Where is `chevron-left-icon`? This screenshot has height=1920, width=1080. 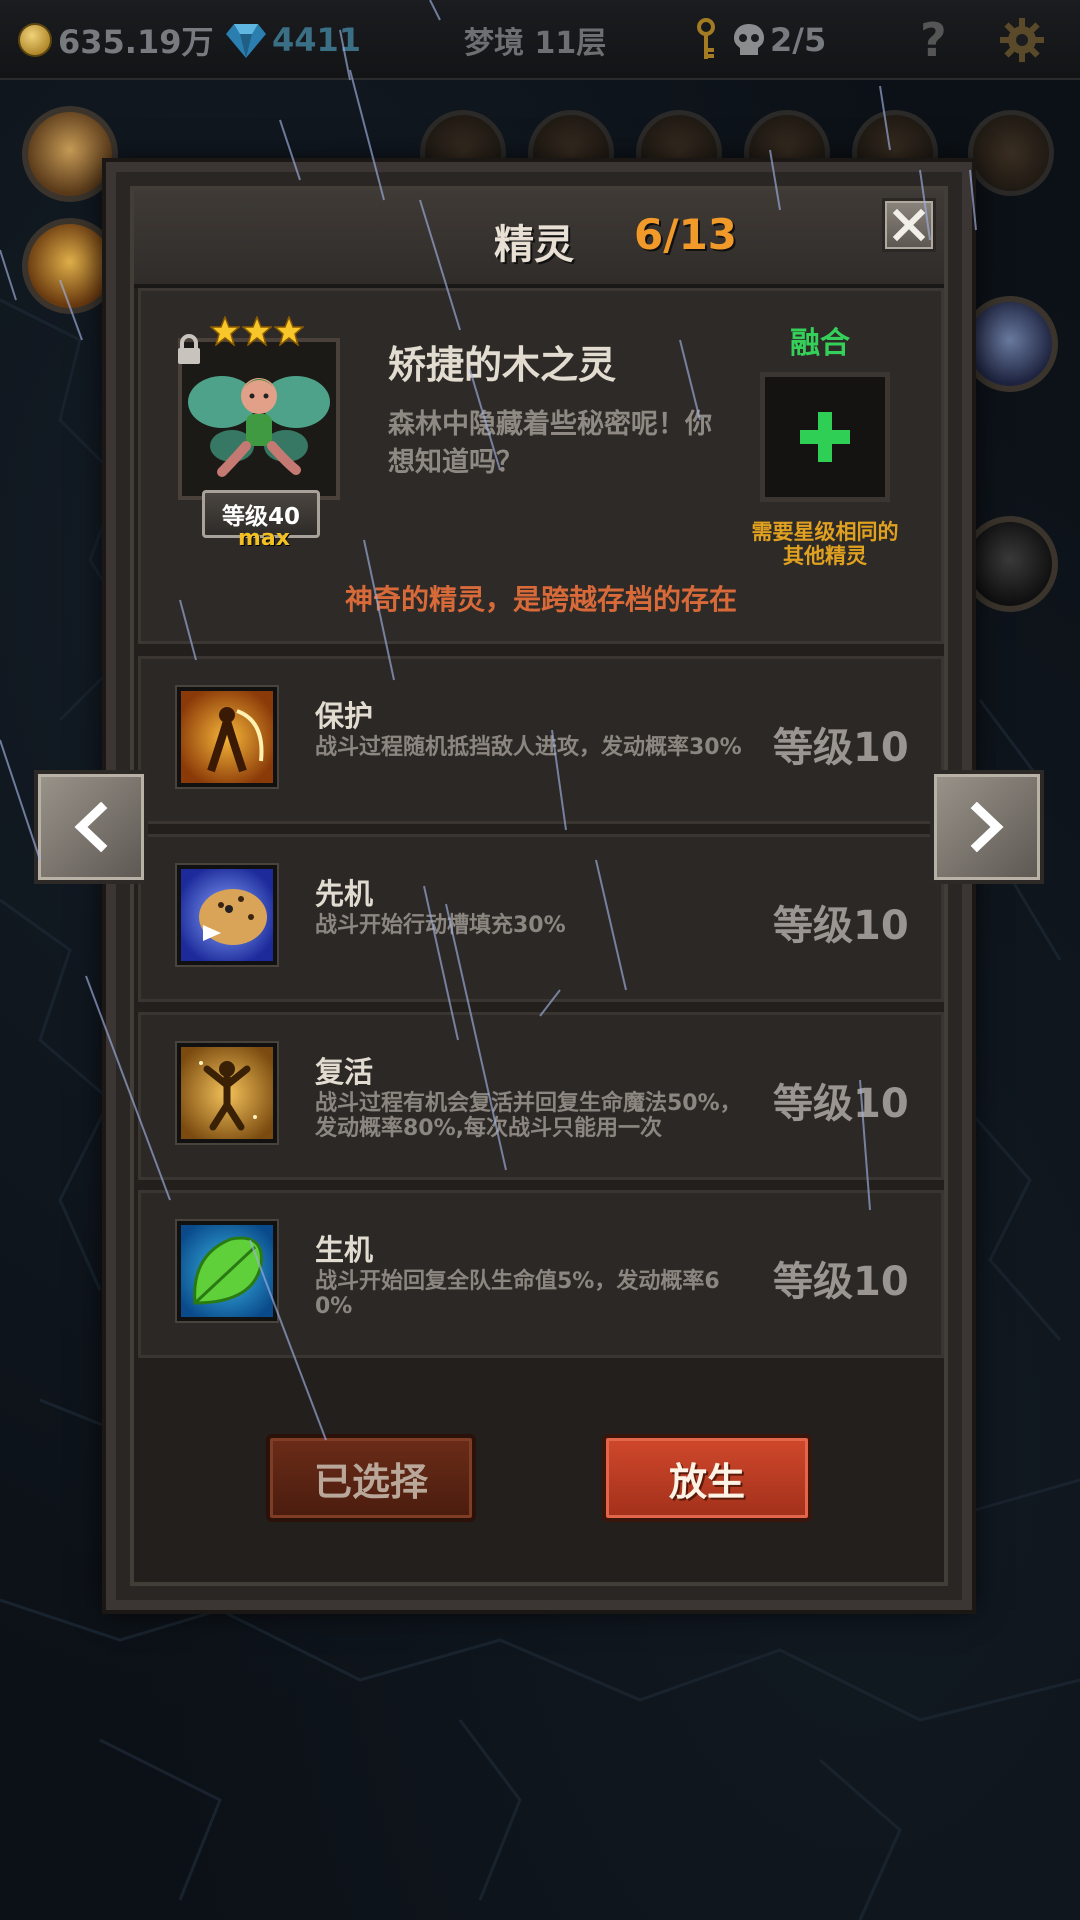
chevron-left-icon is located at coordinates (91, 827).